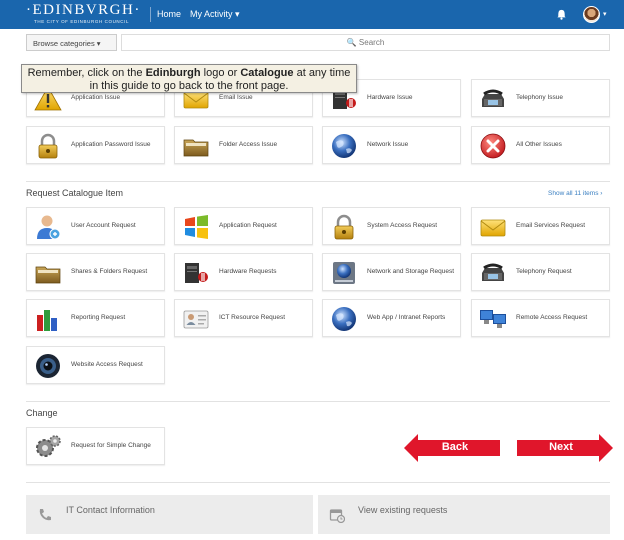 This screenshot has height=540, width=624. I want to click on card-label: ICT Resource Request, so click(252, 317).